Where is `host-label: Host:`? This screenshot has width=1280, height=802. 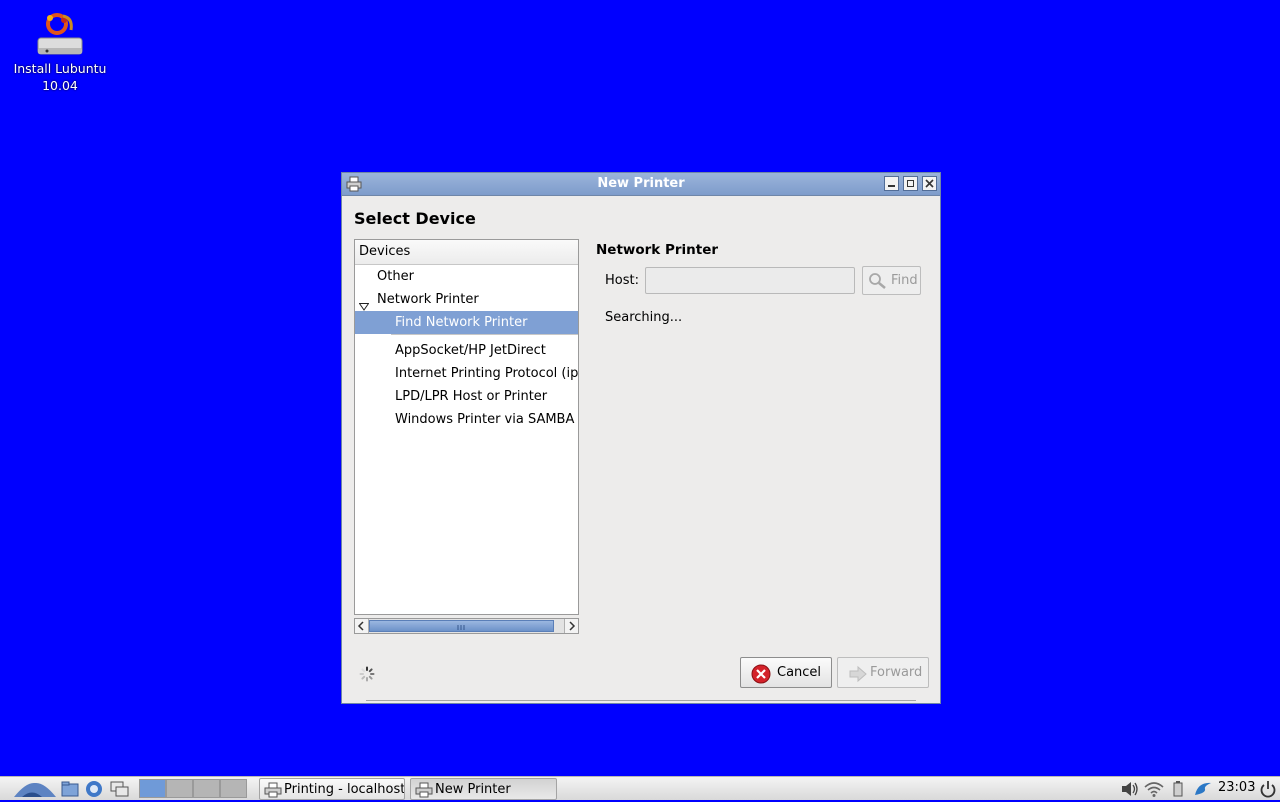
host-label: Host: is located at coordinates (622, 280).